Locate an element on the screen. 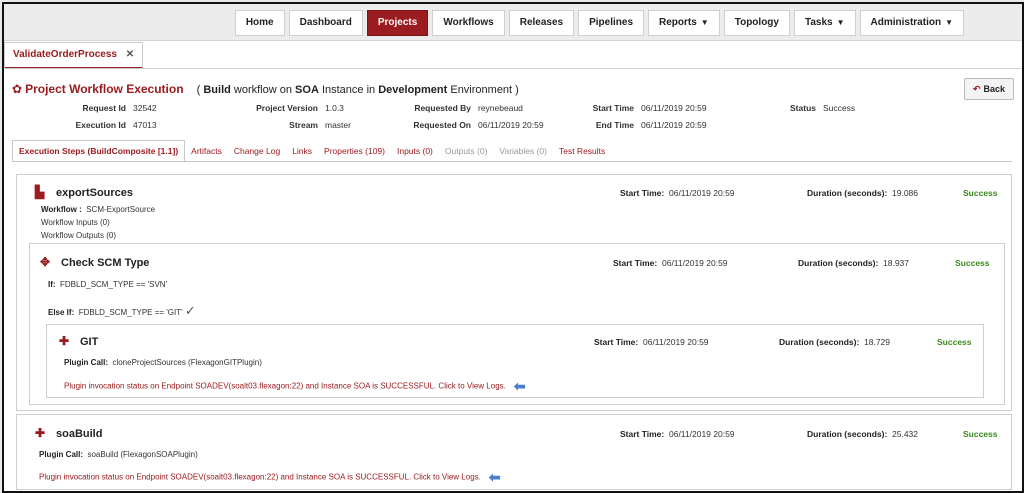 This screenshot has width=1024, height=493. meta-end-time: End Time 06/11/2019 20:59 is located at coordinates (651, 125).